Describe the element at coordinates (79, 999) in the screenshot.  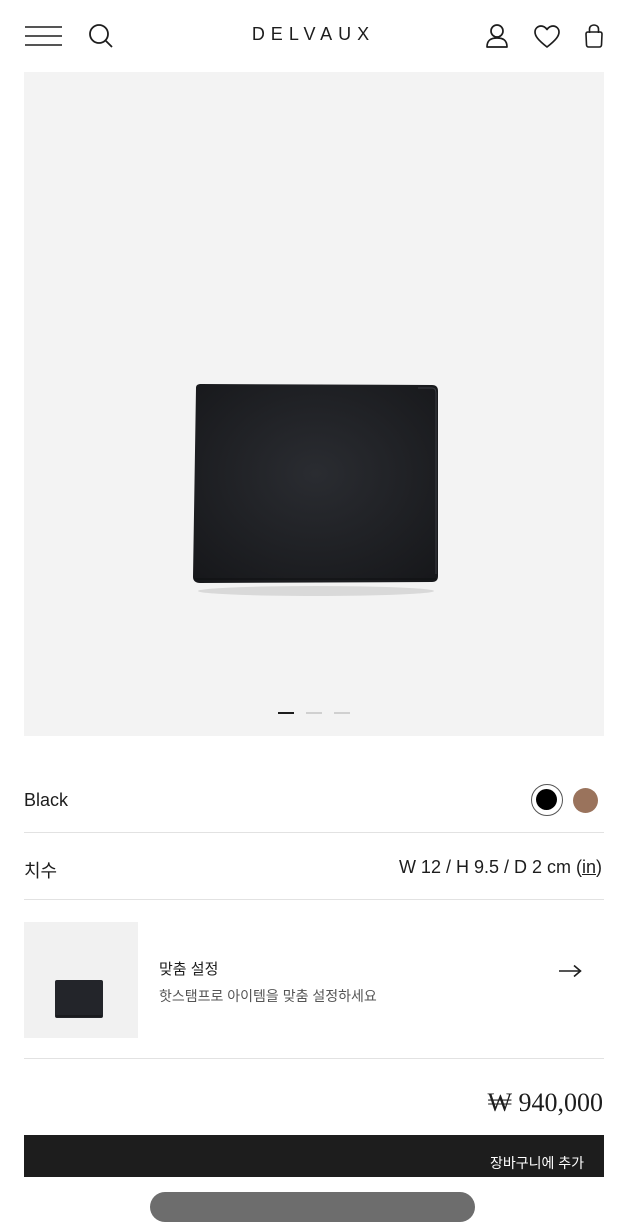
I see `personalization-thumbnail-wallet` at that location.